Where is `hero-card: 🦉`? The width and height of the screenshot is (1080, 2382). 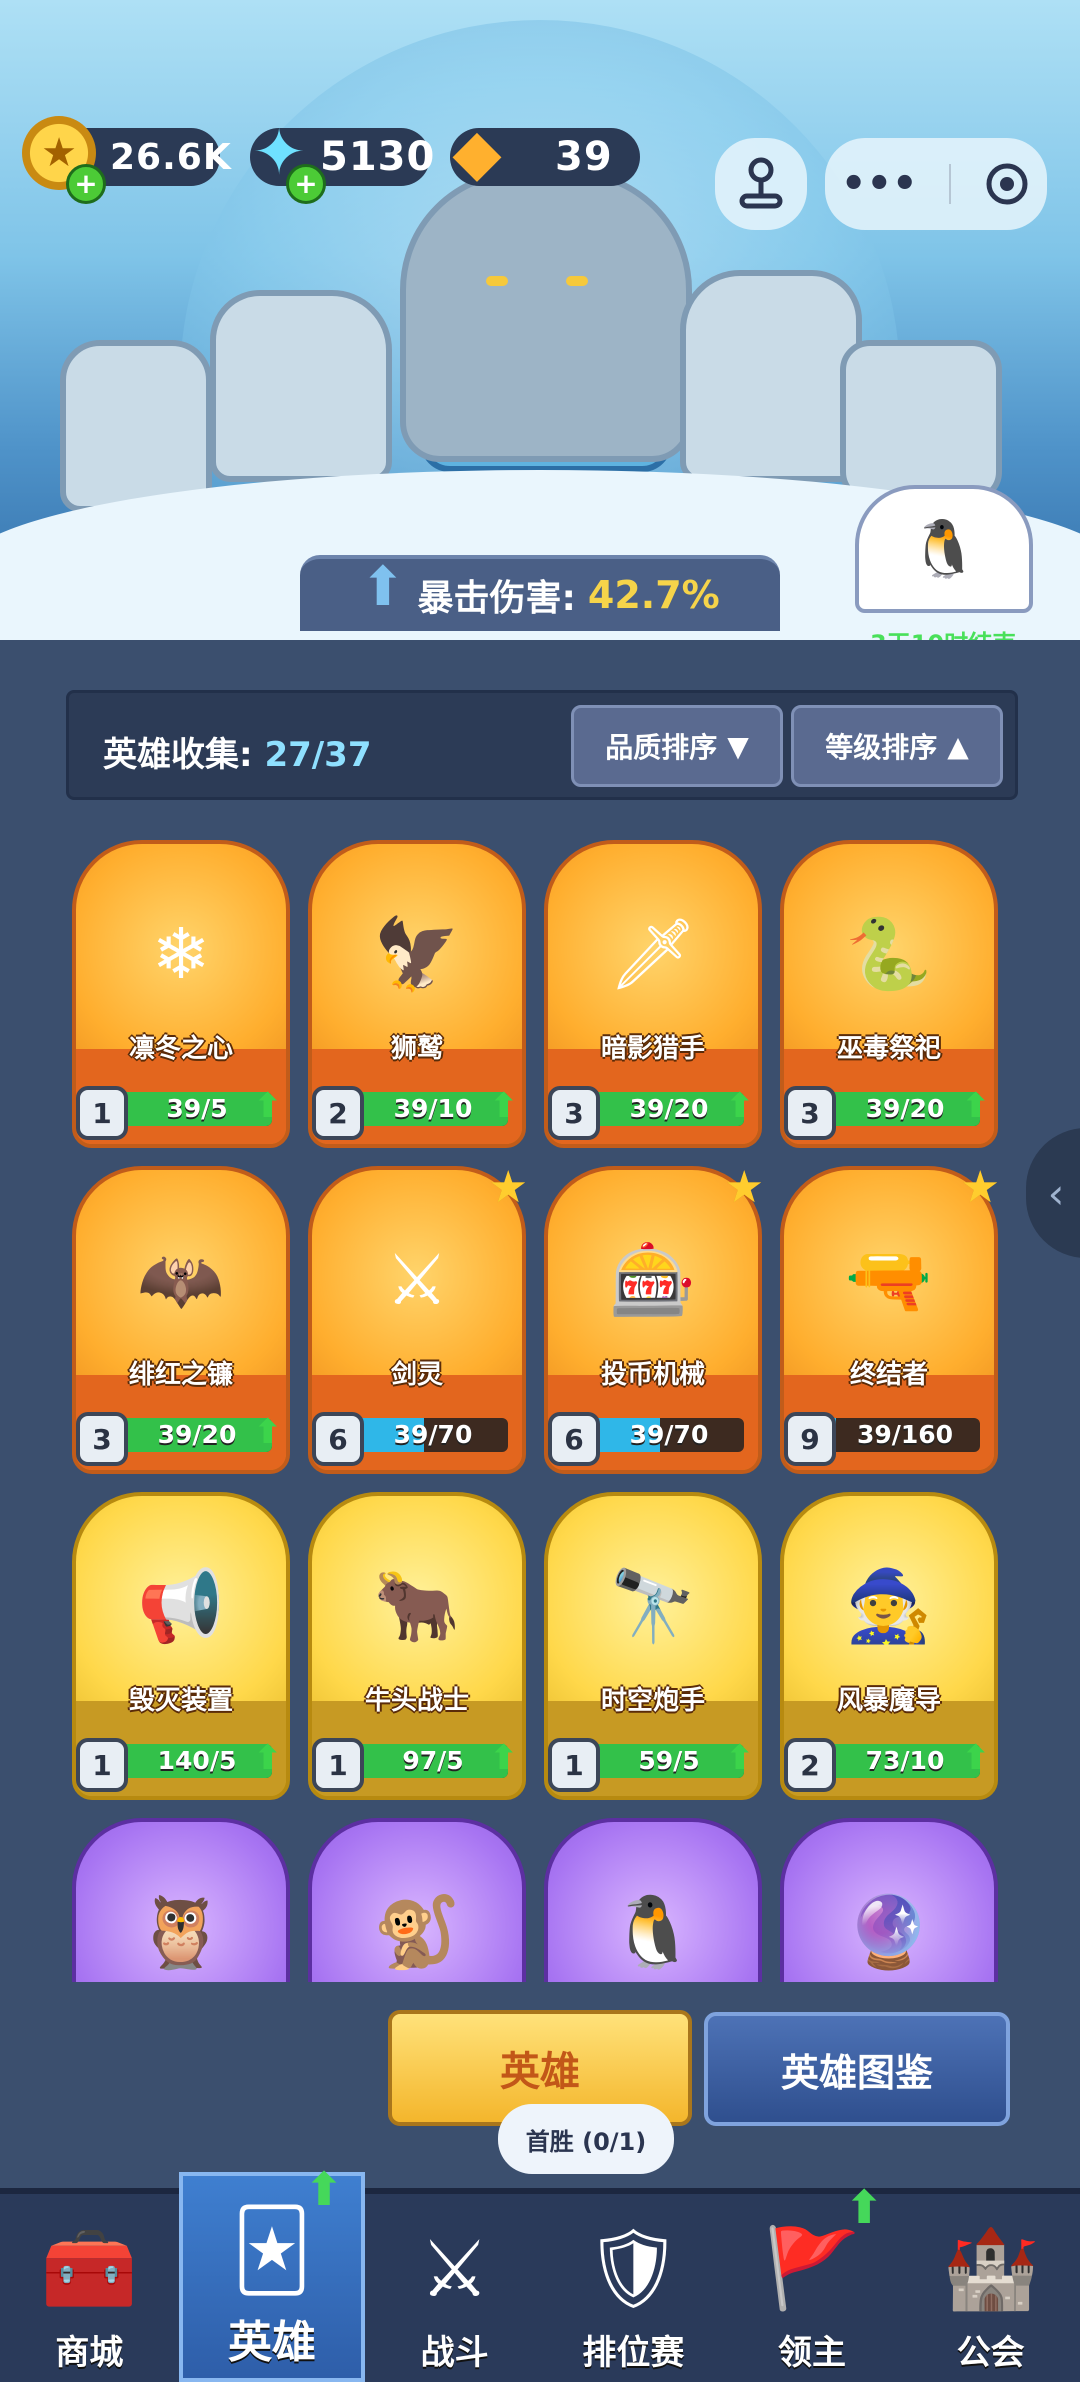
hero-card: 🦉 is located at coordinates (181, 1900).